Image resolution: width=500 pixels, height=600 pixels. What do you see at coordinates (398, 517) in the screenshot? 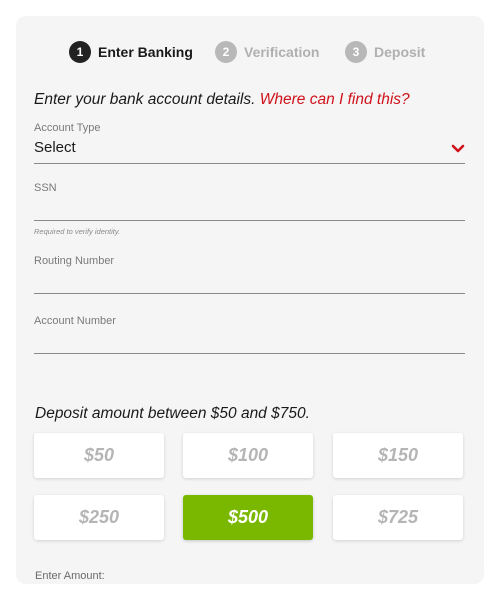
I see `amount-button-725: $725` at bounding box center [398, 517].